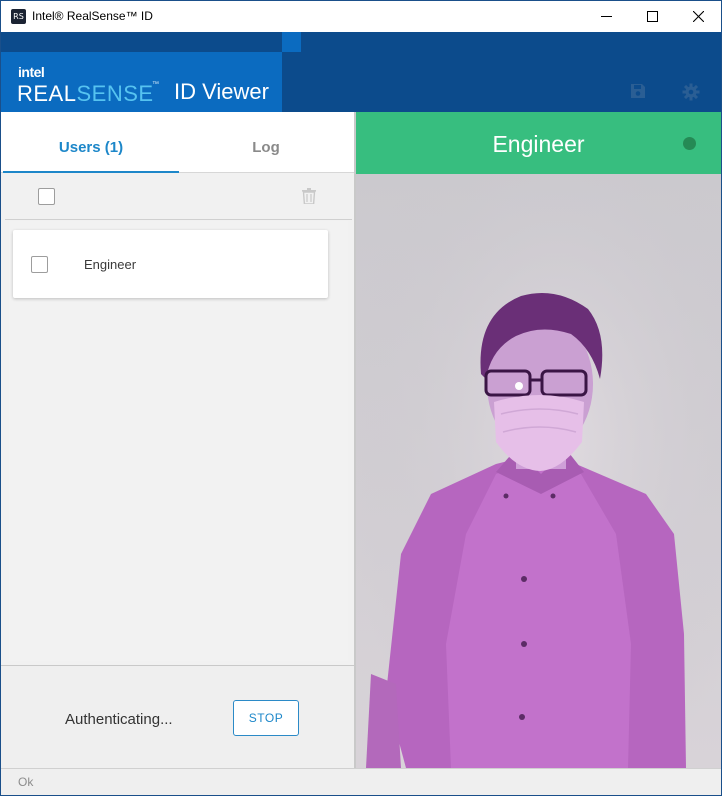 Image resolution: width=722 pixels, height=796 pixels. What do you see at coordinates (39, 264) in the screenshot?
I see `user-checkbox` at bounding box center [39, 264].